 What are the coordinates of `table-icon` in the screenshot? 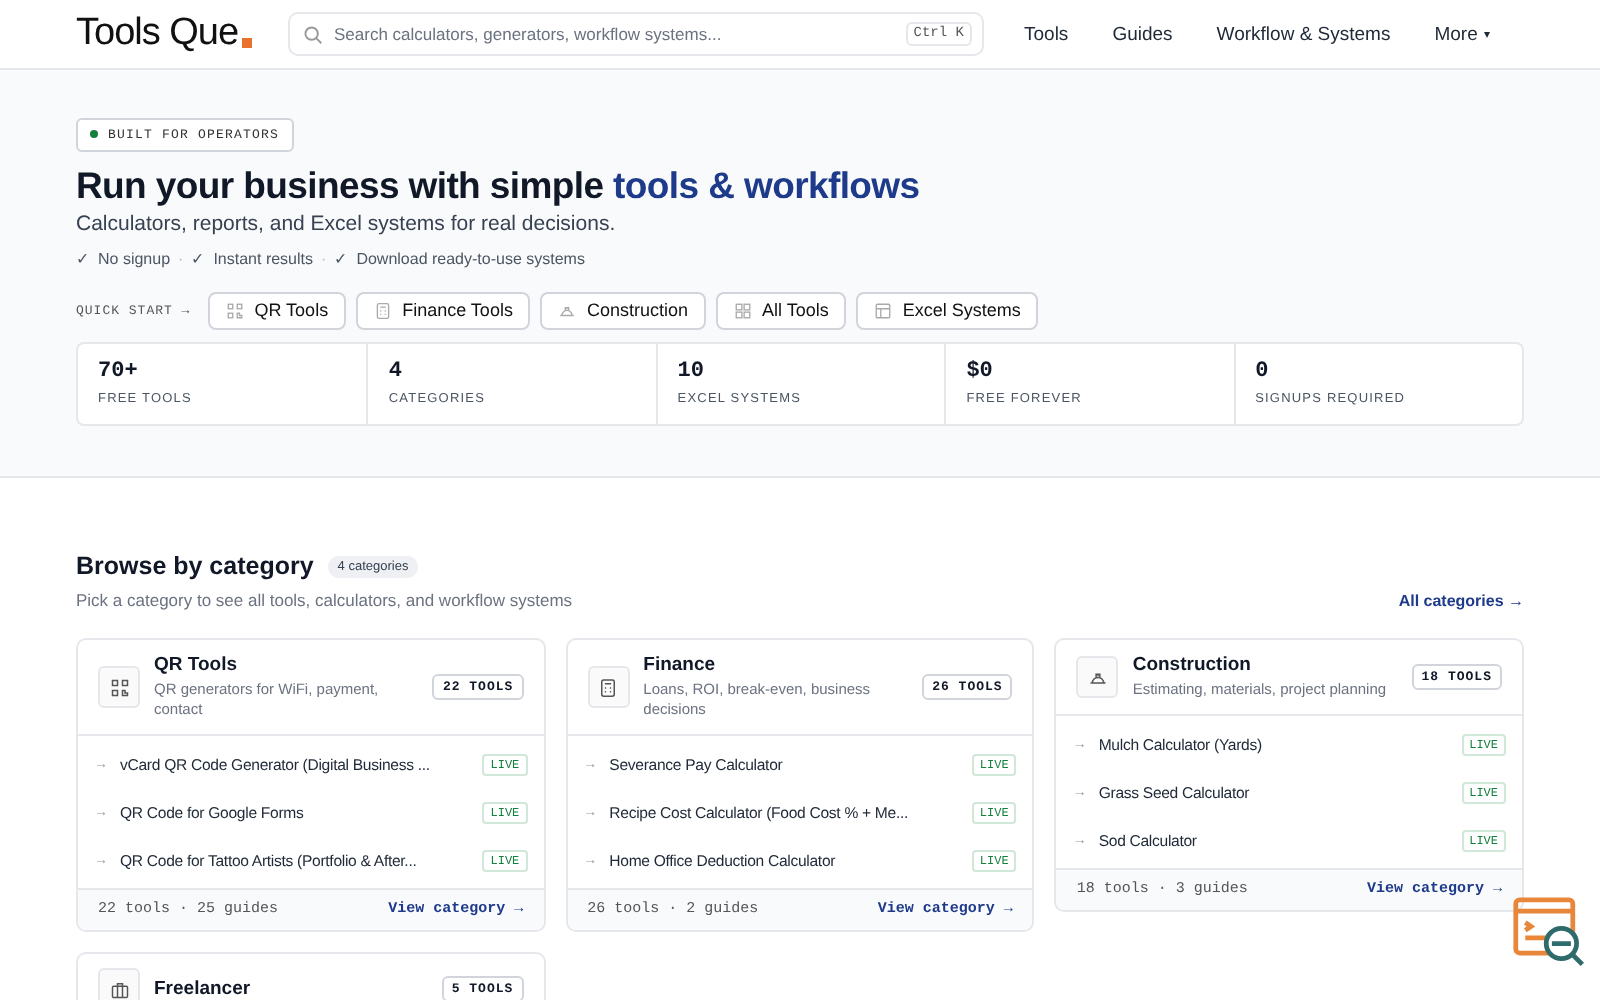 It's located at (883, 310).